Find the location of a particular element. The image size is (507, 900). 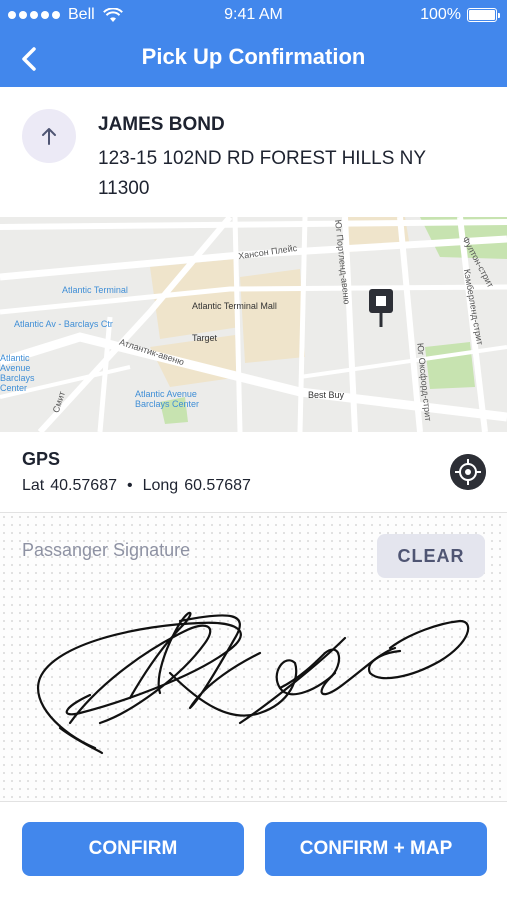

battery-icon is located at coordinates (483, 15).